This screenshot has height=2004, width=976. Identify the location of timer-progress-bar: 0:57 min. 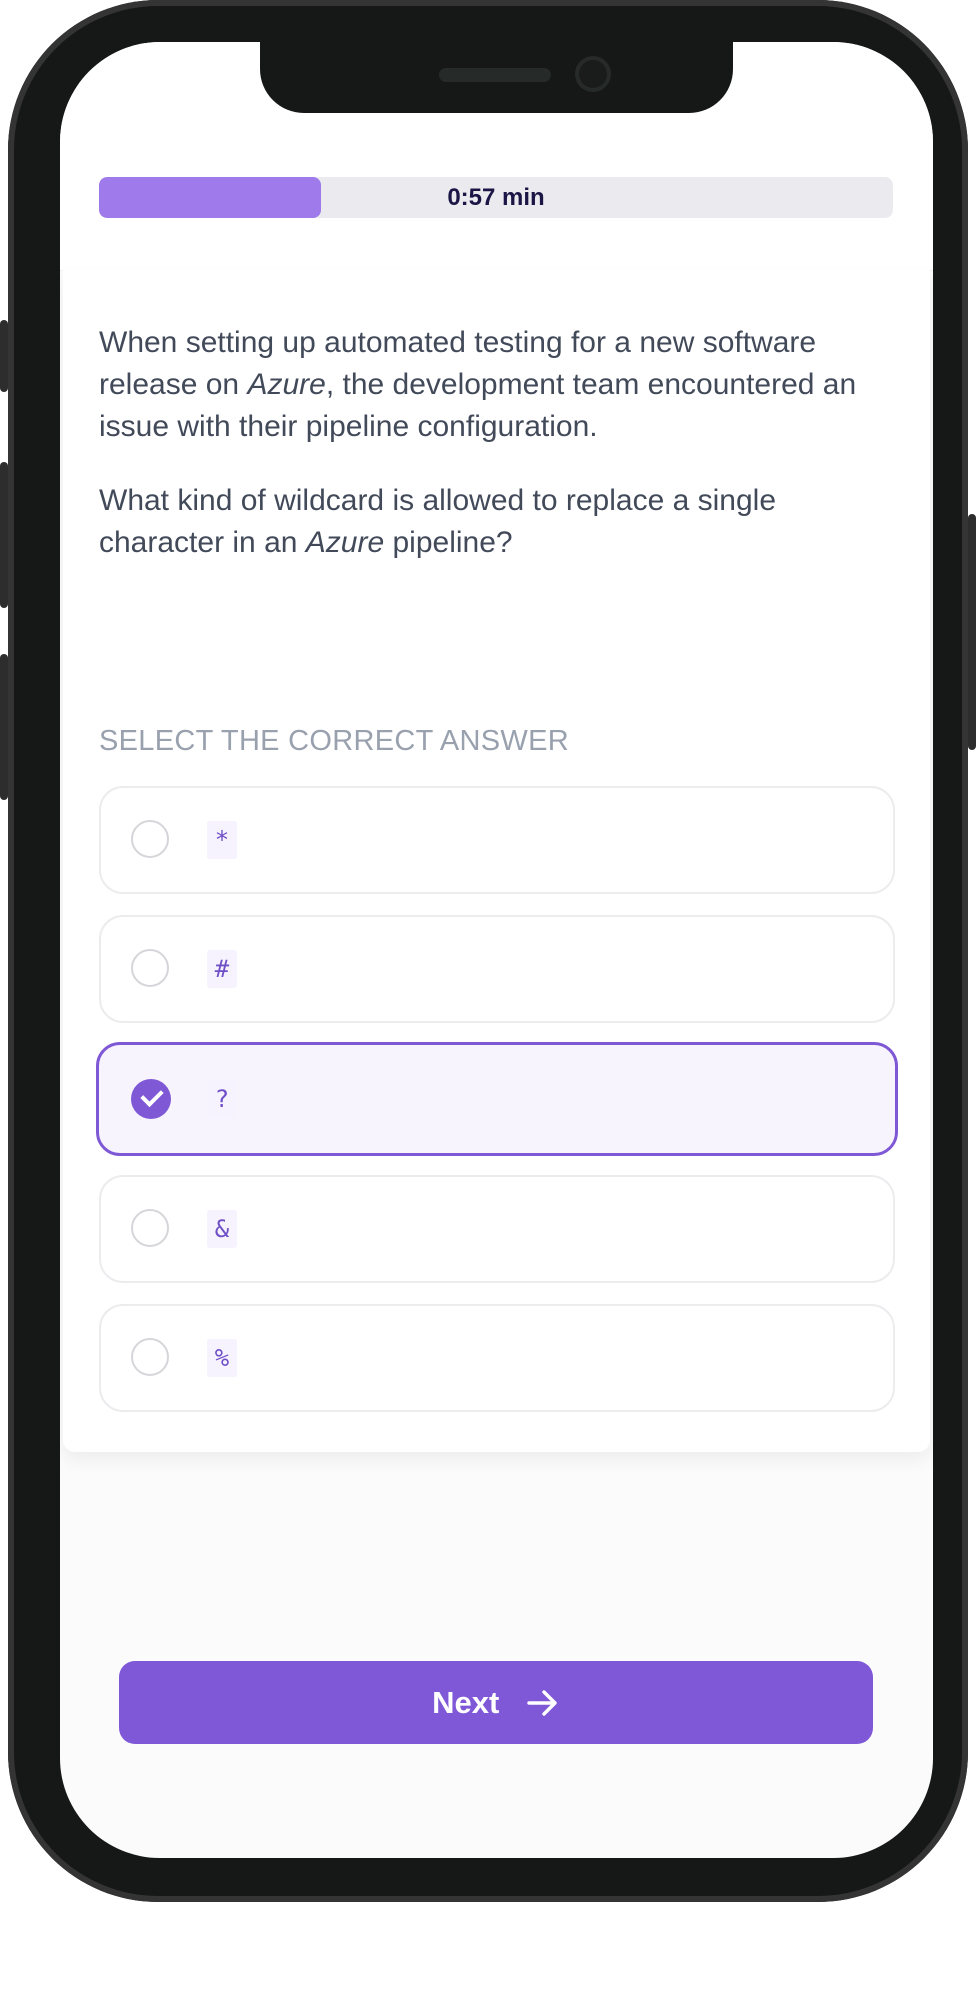
(496, 197).